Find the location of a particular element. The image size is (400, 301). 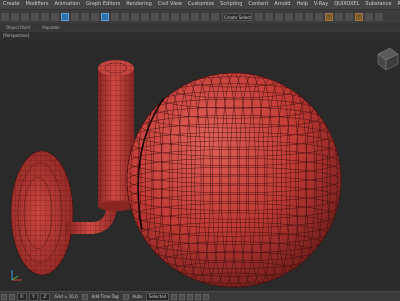

select-by-name-icon is located at coordinates (75, 16).